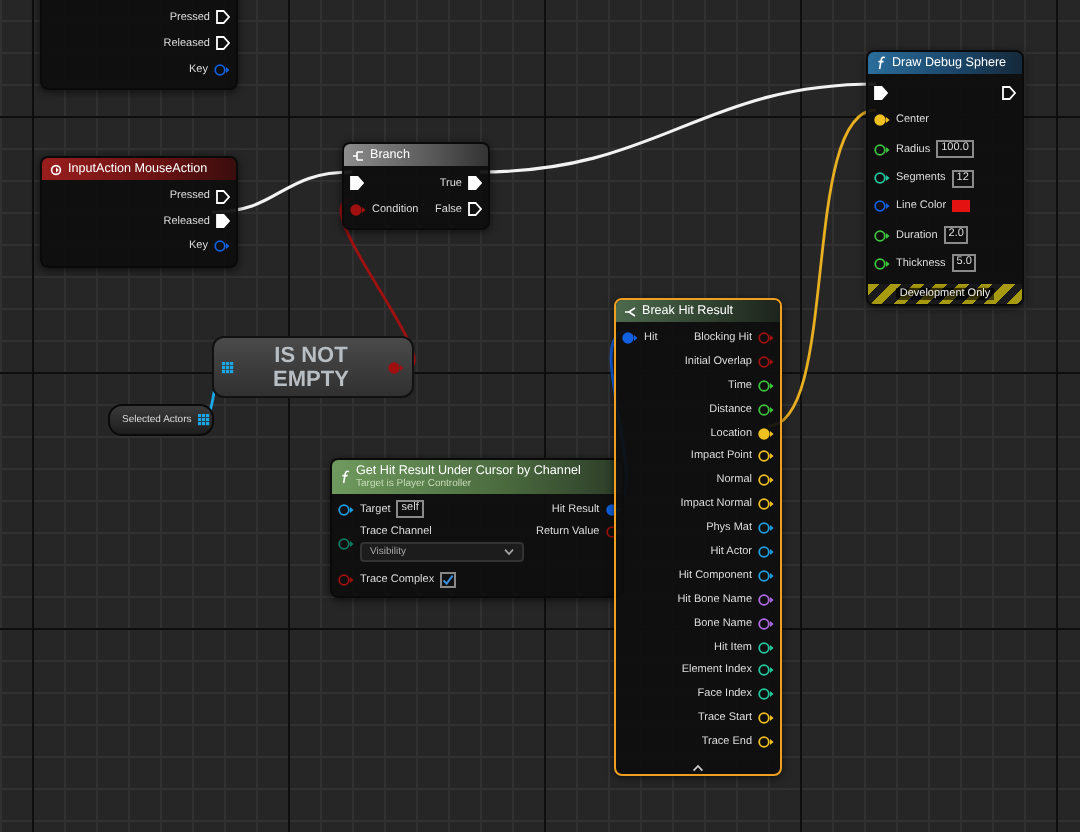 The height and width of the screenshot is (832, 1080). I want to click on branch-icon, so click(358, 155).